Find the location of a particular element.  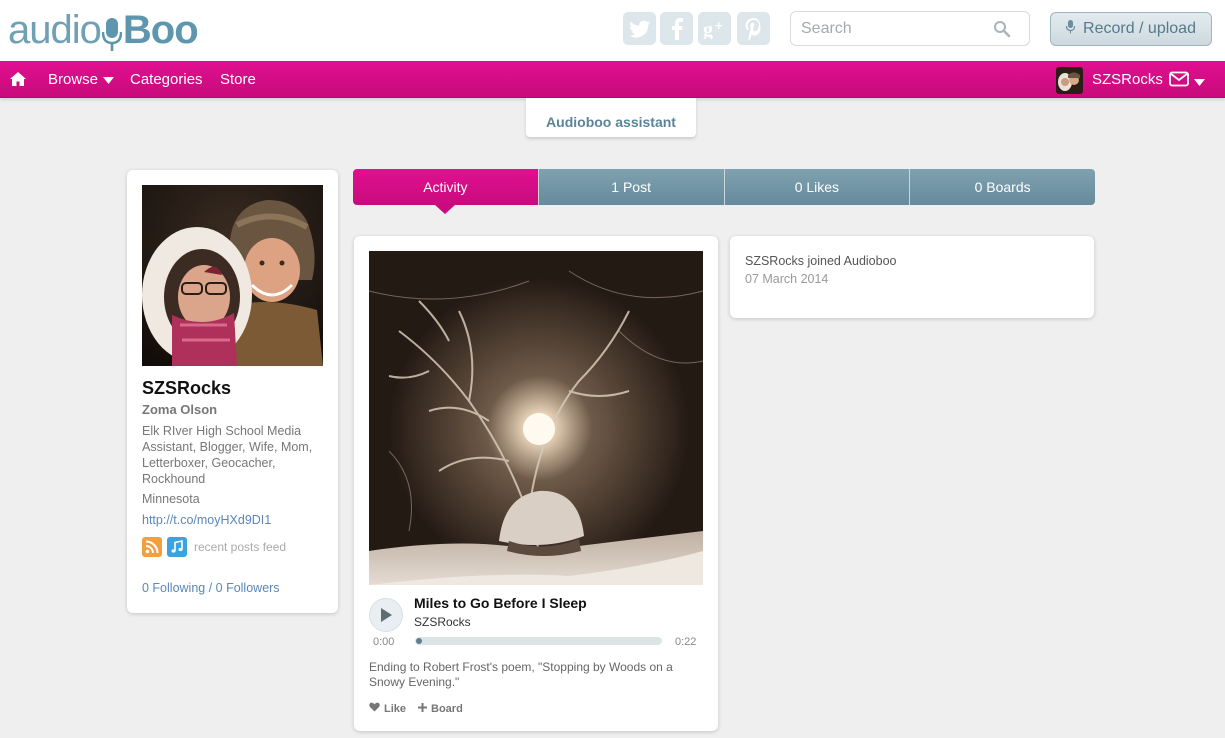

messages-menu is located at coordinates (1187, 81).